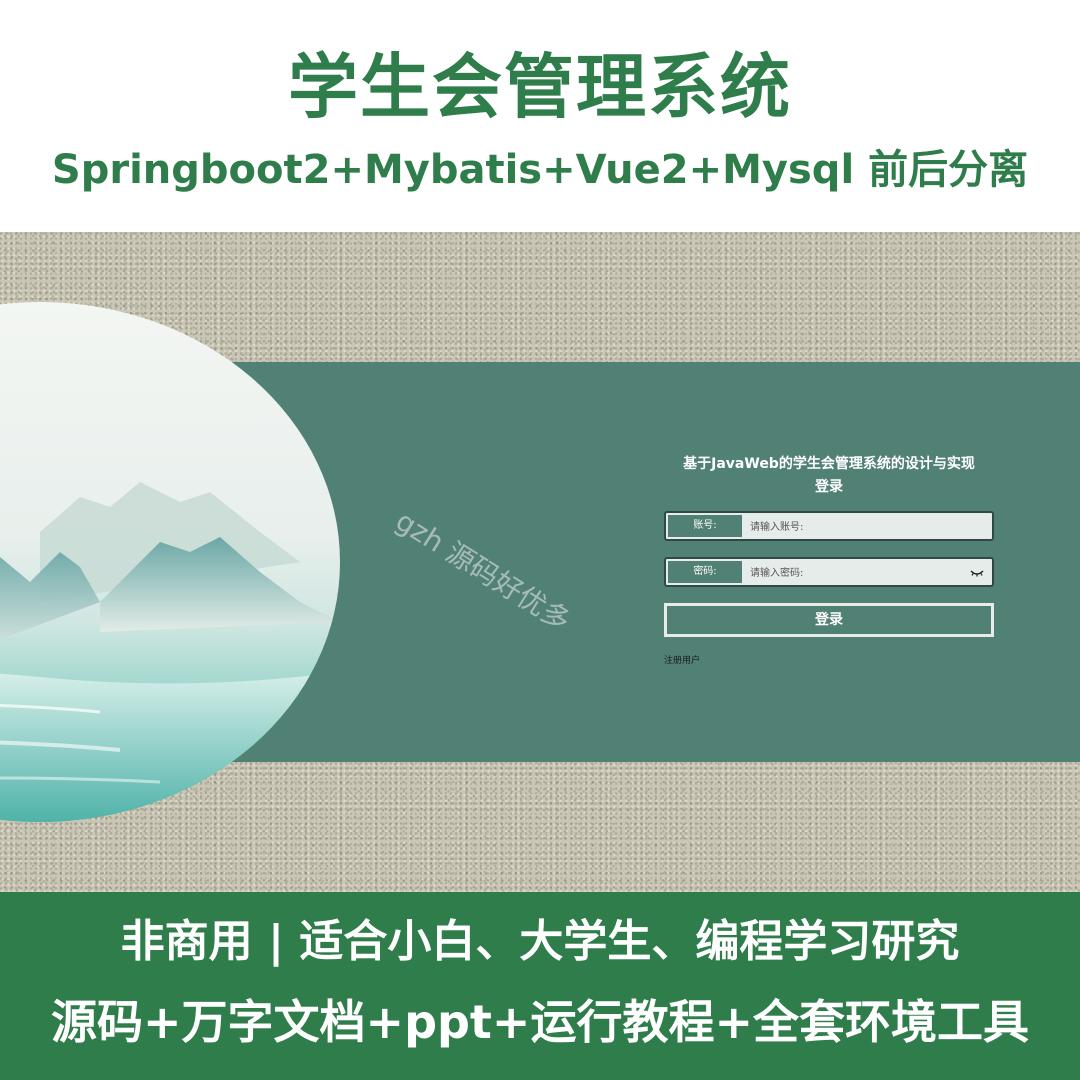  I want to click on promo-subtitle: Springboot2+Mybatis+Vue2+Mysql 前后分离, so click(540, 170).